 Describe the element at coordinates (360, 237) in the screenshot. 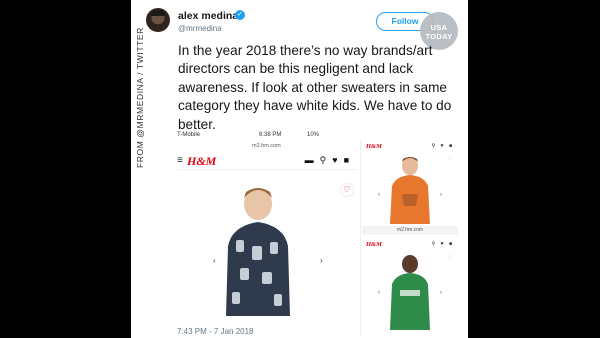

I see `divider` at that location.